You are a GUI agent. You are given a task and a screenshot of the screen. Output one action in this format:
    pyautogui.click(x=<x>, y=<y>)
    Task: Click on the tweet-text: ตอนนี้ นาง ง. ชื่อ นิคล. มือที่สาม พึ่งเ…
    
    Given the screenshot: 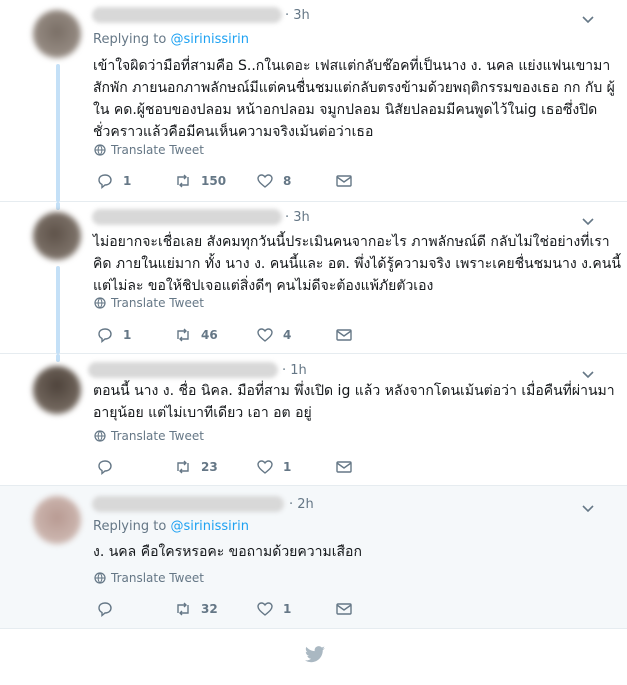 What is the action you would take?
    pyautogui.click(x=354, y=402)
    